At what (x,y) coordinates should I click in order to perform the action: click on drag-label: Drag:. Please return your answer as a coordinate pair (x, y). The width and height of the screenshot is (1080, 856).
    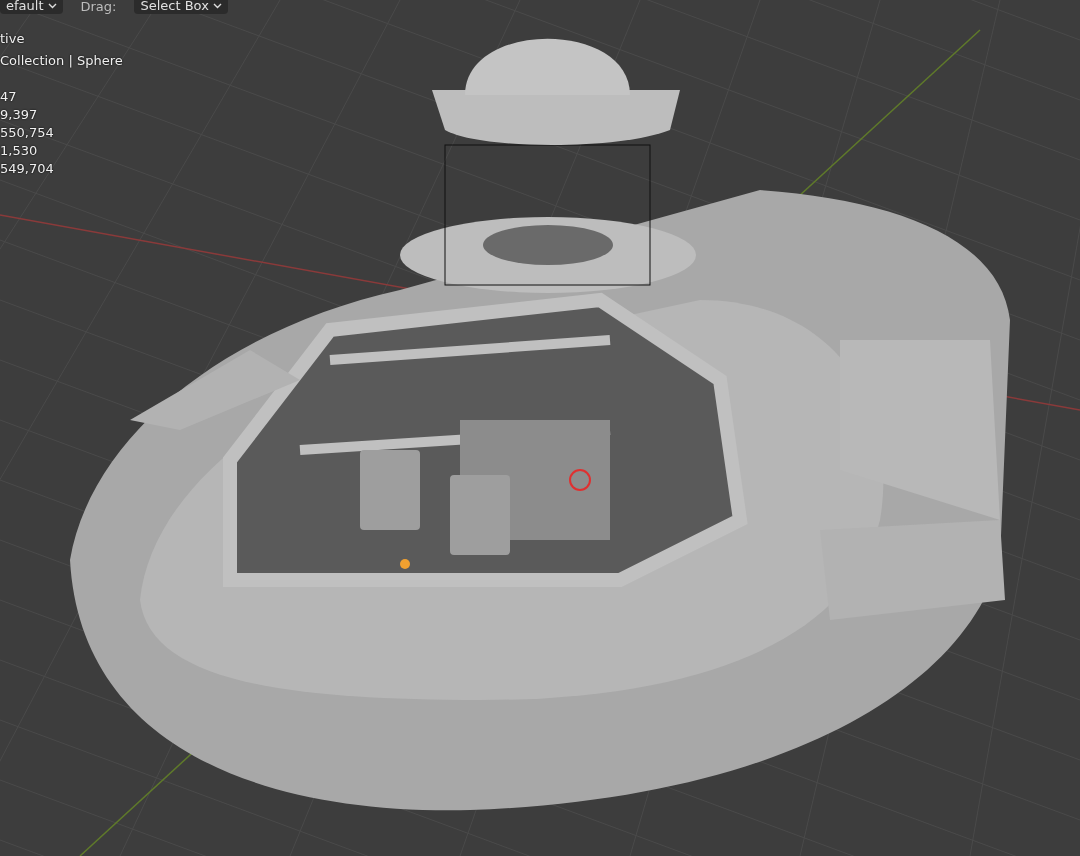
    Looking at the image, I should click on (98, 7).